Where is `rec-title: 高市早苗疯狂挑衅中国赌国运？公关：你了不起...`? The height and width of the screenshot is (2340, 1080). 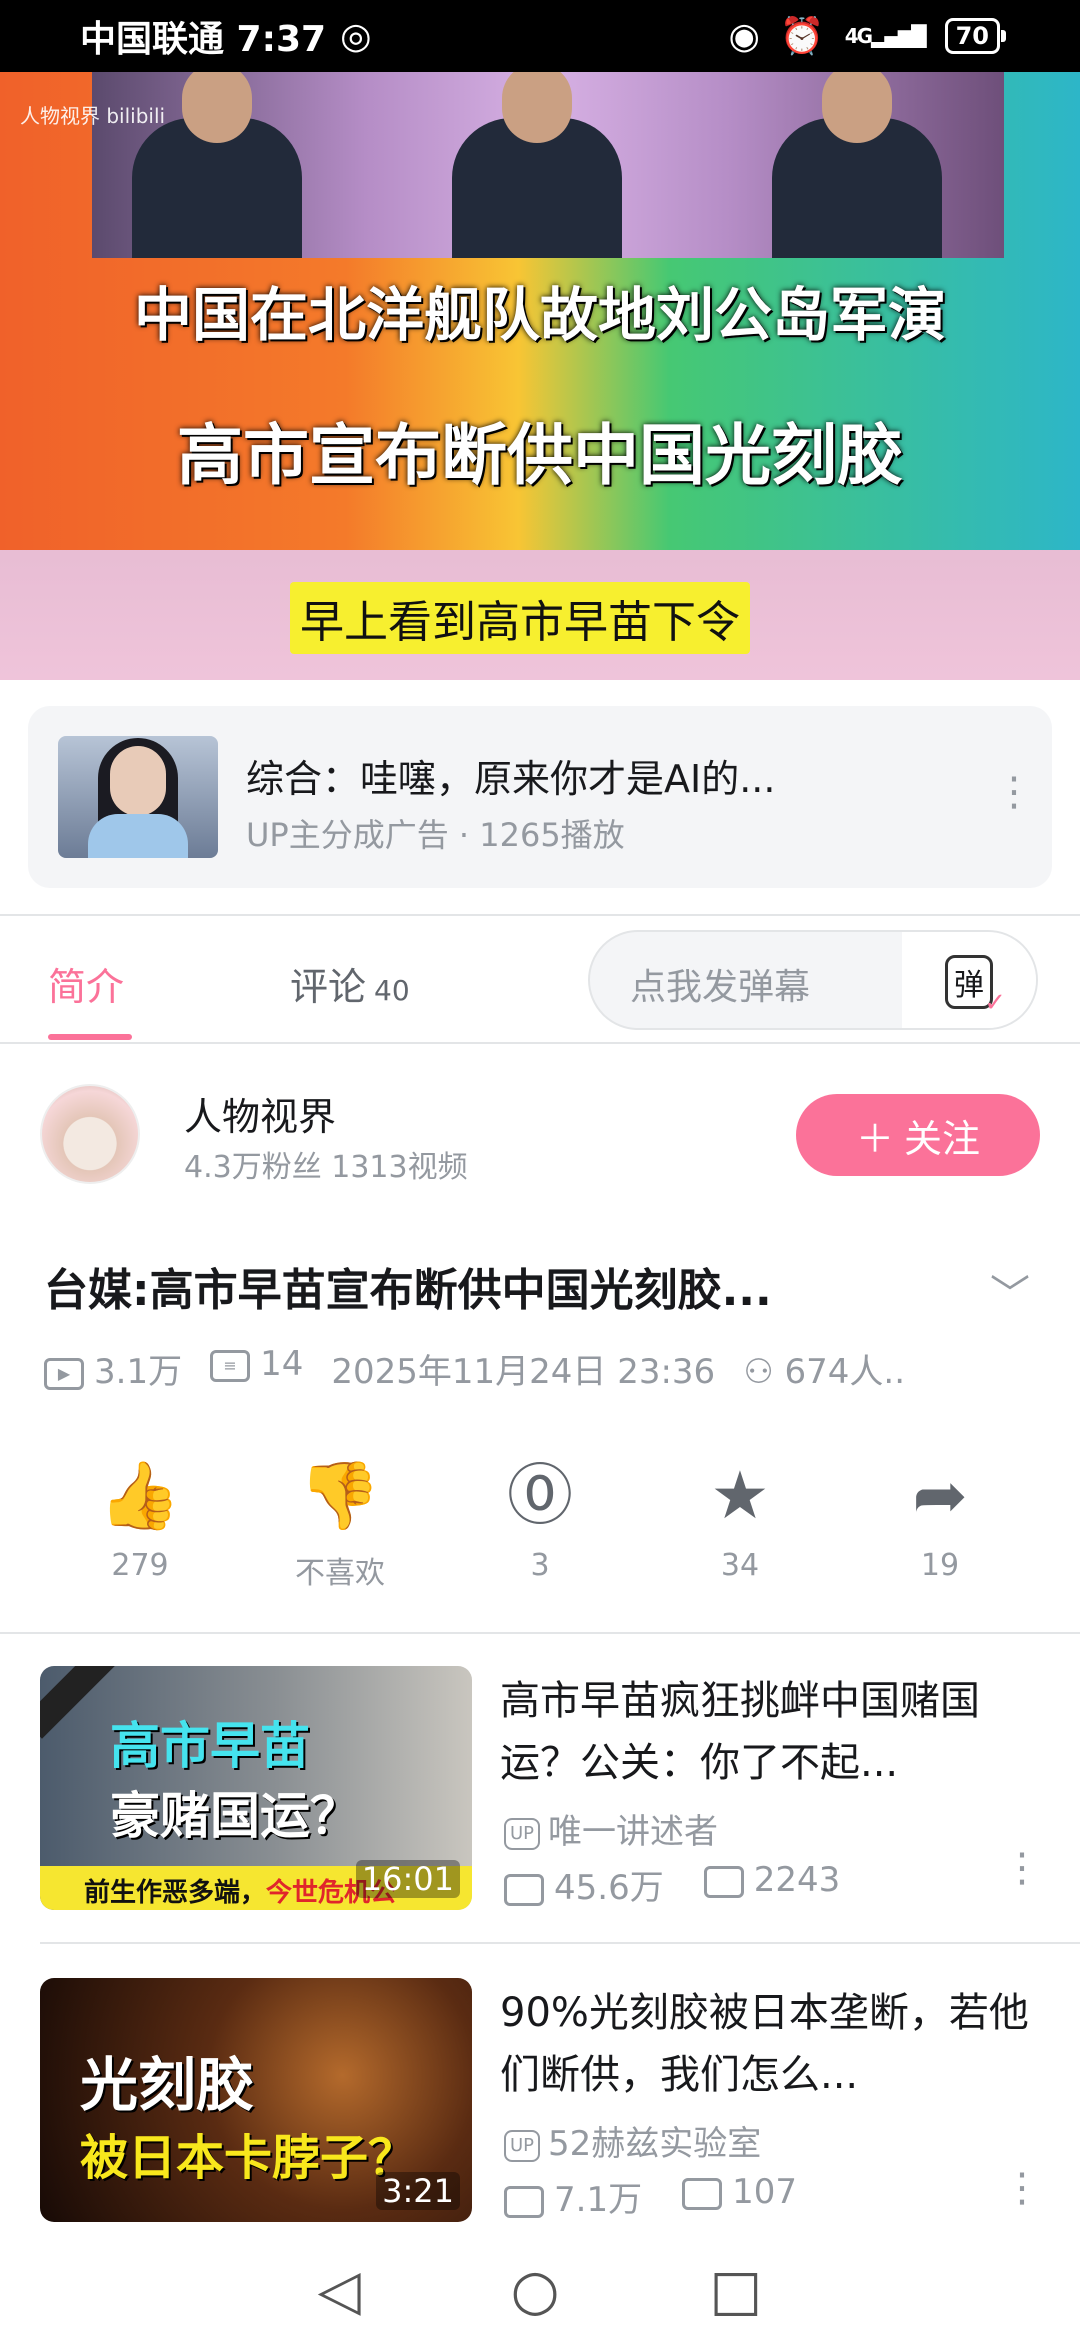 rec-title: 高市早苗疯狂挑衅中国赌国运？公关：你了不起... is located at coordinates (740, 1732).